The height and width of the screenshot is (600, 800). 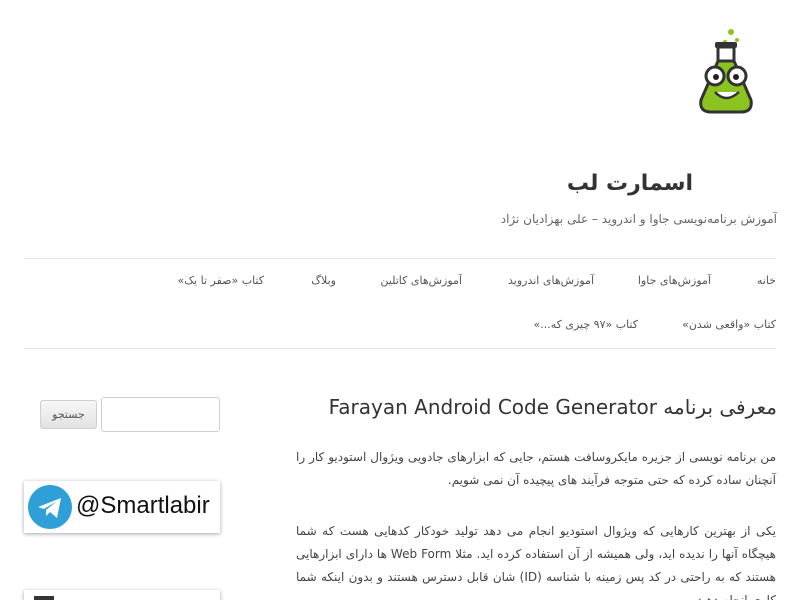 What do you see at coordinates (323, 280) in the screenshot?
I see `nav-item-blog: وبلاگ` at bounding box center [323, 280].